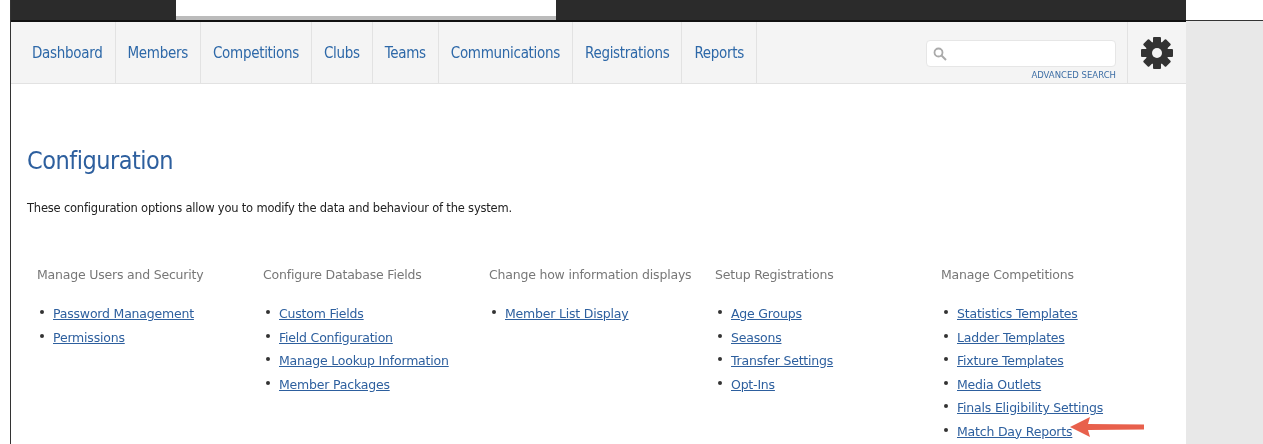 The image size is (1263, 444). What do you see at coordinates (940, 53) in the screenshot?
I see `search-icon` at bounding box center [940, 53].